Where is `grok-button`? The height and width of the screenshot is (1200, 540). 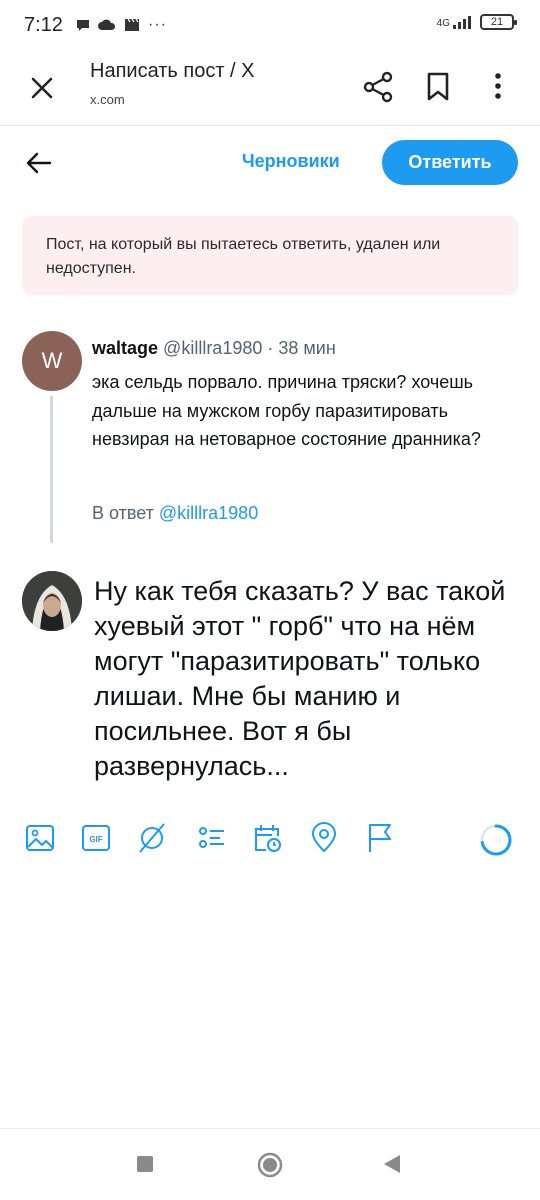 grok-button is located at coordinates (152, 838).